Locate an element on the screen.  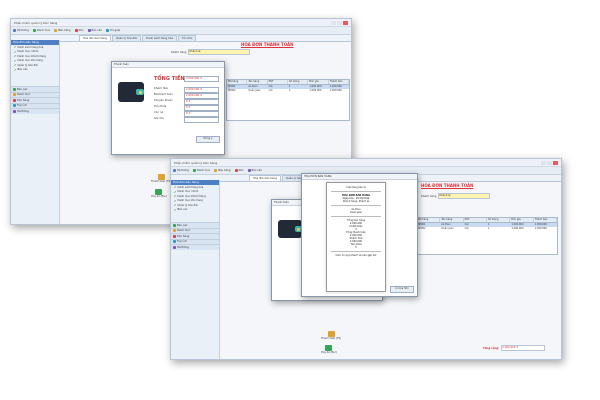
print-preview-title: HÓA ĐƠN BÁN HÀNG is located at coordinates (359, 177).